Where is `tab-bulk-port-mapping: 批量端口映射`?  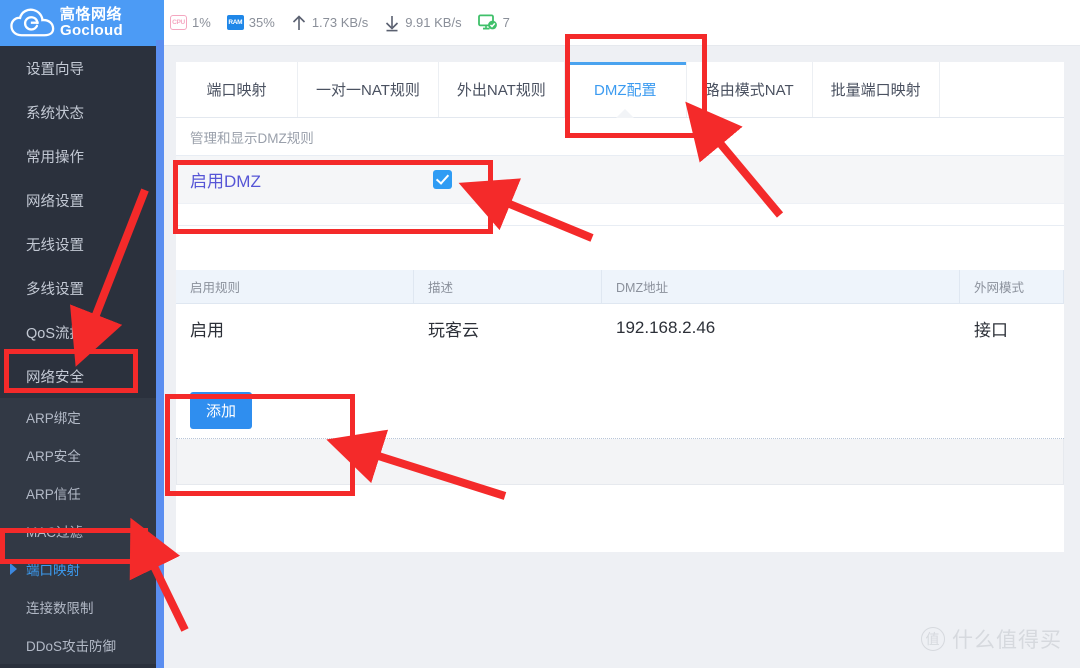 tab-bulk-port-mapping: 批量端口映射 is located at coordinates (876, 89).